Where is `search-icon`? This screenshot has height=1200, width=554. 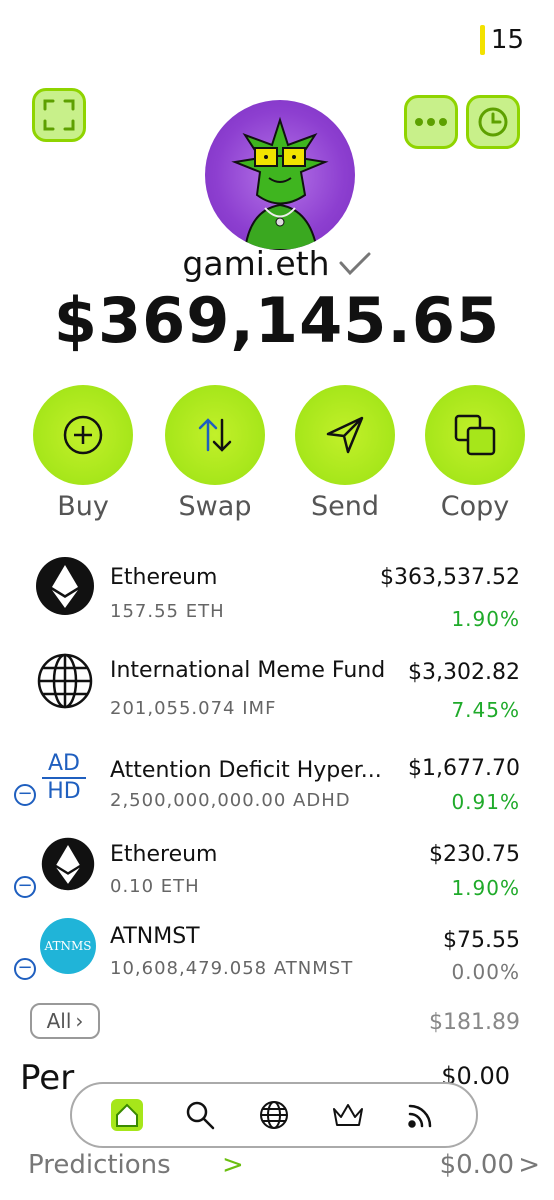 search-icon is located at coordinates (201, 1115).